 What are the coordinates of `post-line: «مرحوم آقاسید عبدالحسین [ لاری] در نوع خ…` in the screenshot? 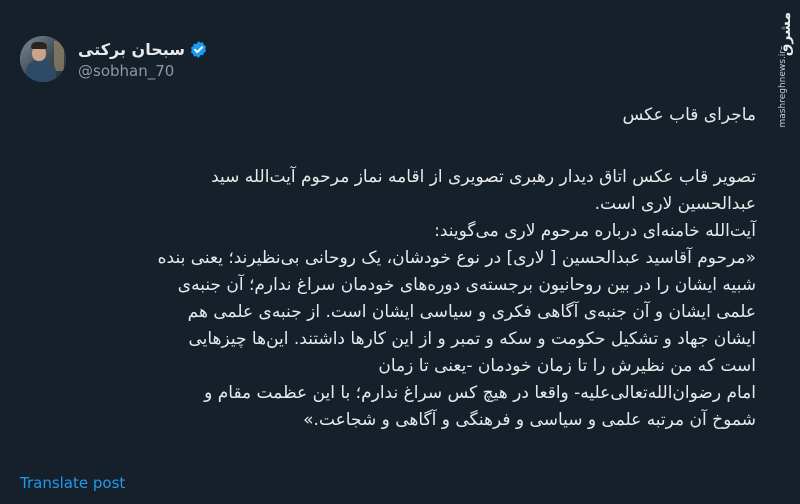 It's located at (456, 258).